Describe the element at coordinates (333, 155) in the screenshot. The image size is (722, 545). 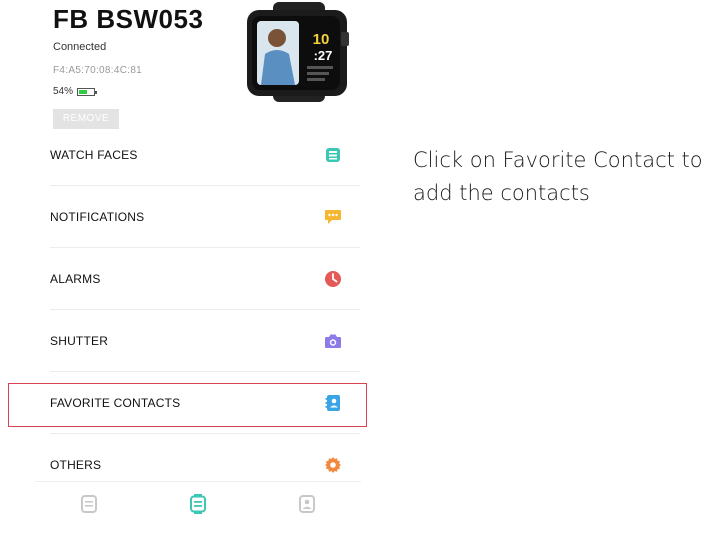
I see `watch-face-icon` at that location.